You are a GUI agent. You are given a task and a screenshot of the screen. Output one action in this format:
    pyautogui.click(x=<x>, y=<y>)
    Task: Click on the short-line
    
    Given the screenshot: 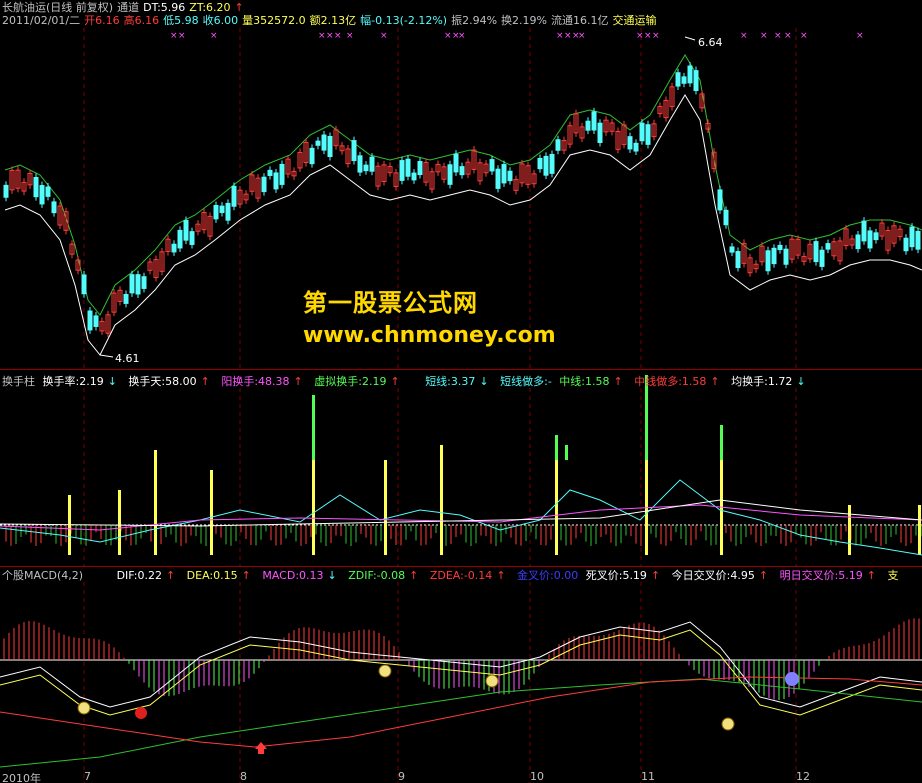 What is the action you would take?
    pyautogui.click(x=461, y=517)
    